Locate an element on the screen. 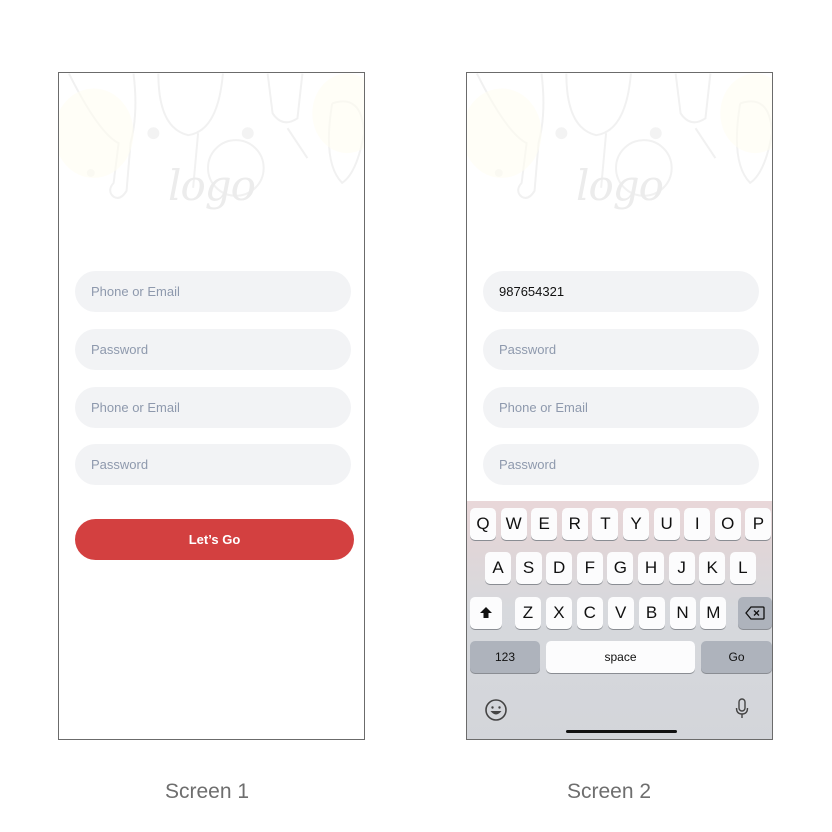  key-q: Q is located at coordinates (483, 524).